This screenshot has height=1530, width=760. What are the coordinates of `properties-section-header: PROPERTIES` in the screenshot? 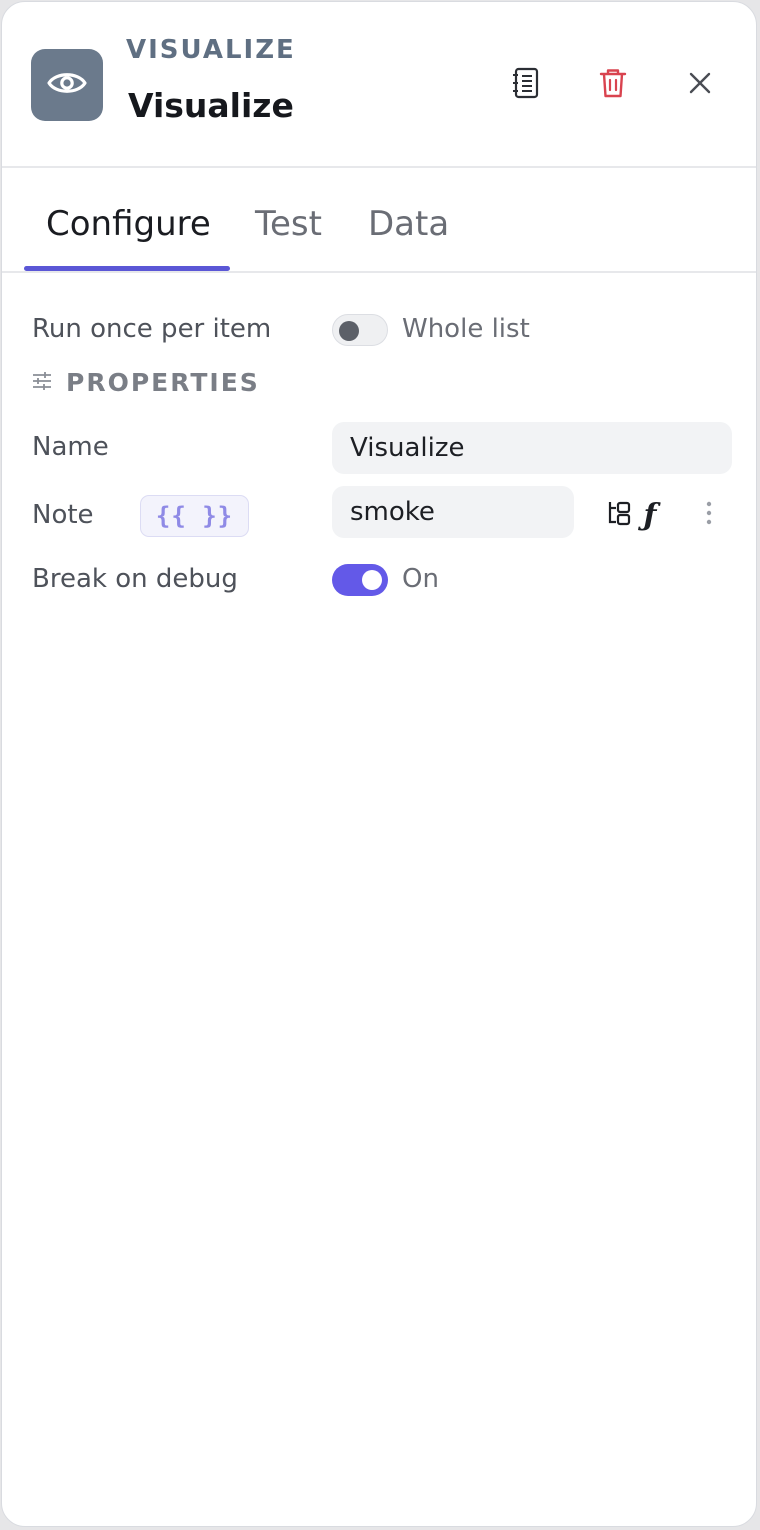 It's located at (146, 382).